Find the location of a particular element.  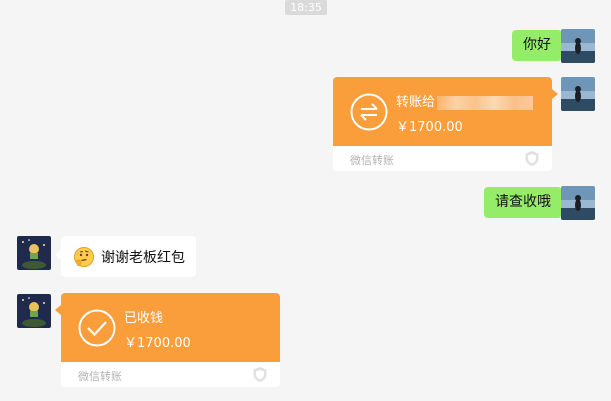

message-text: 你好 is located at coordinates (537, 45).